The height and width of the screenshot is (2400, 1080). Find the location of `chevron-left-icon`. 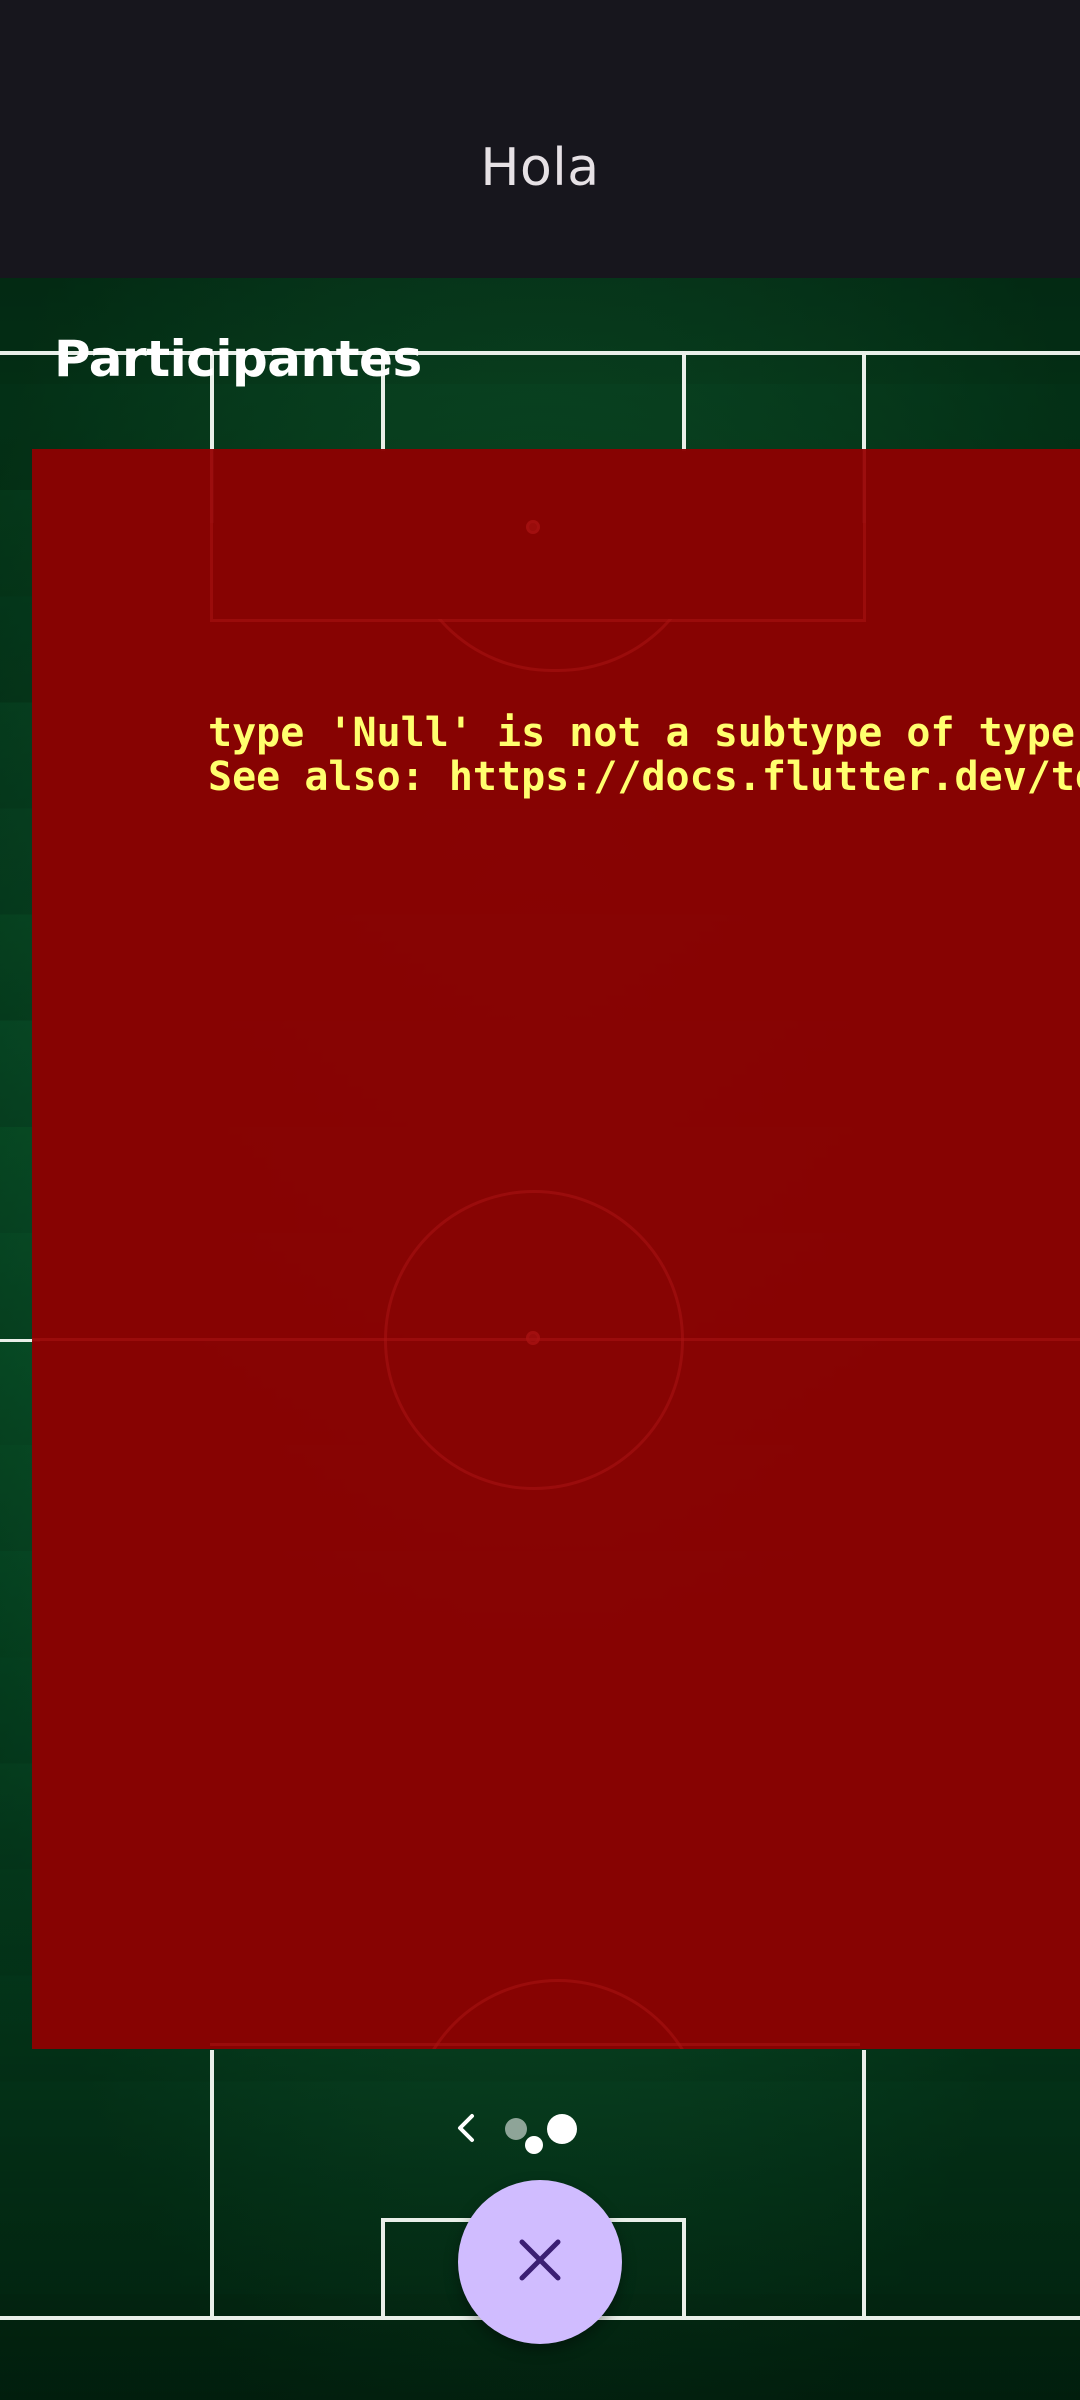

chevron-left-icon is located at coordinates (466, 2128).